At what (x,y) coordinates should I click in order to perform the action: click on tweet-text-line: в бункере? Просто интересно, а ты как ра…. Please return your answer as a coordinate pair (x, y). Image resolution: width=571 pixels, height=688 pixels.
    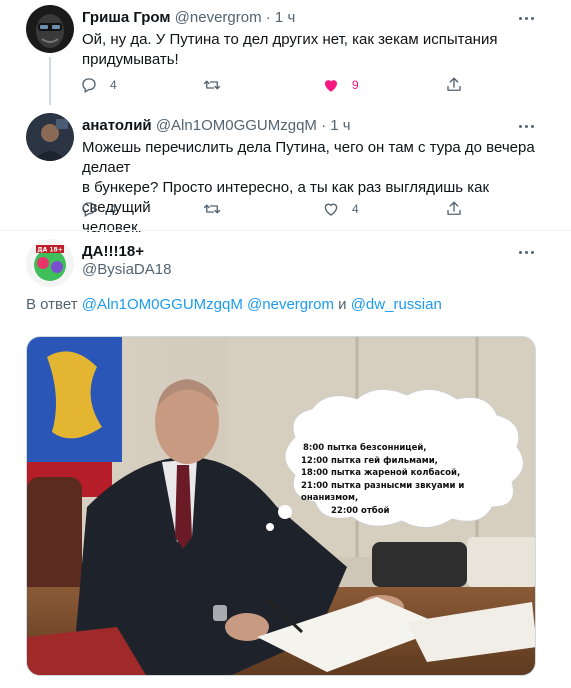
    Looking at the image, I should click on (286, 197).